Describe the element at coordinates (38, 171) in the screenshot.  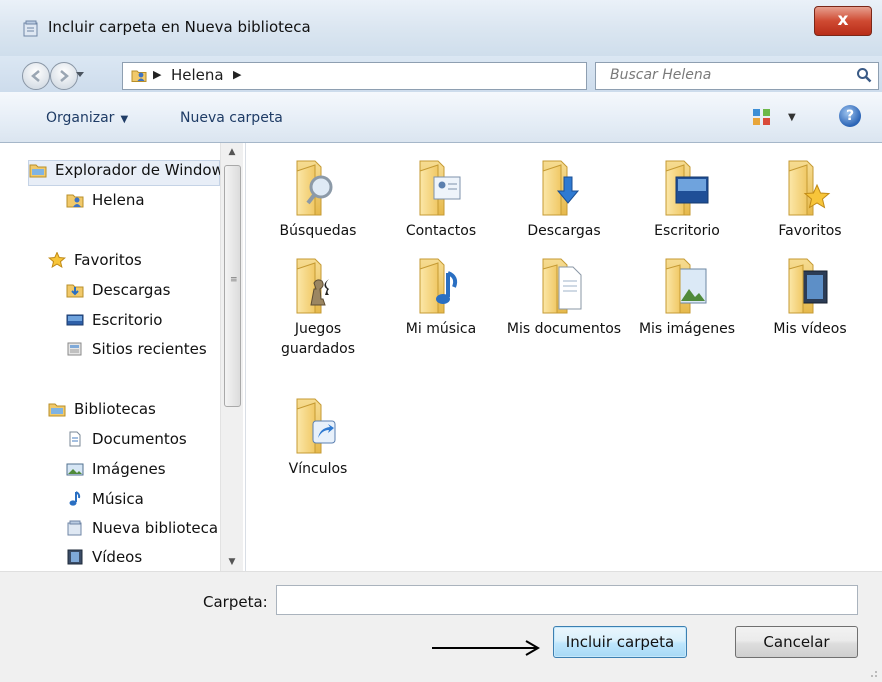
I see `explorer-folder-icon` at that location.